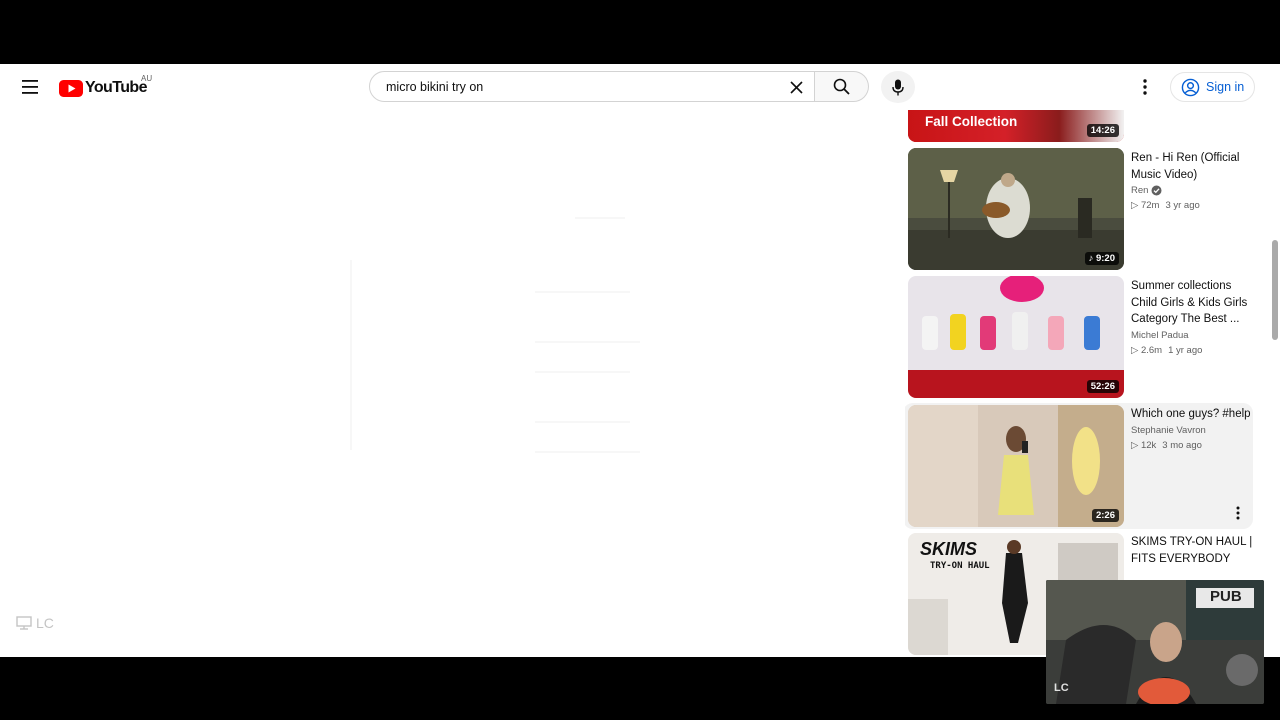 The image size is (1280, 720). Describe the element at coordinates (1275, 383) in the screenshot. I see `scrollbar` at that location.